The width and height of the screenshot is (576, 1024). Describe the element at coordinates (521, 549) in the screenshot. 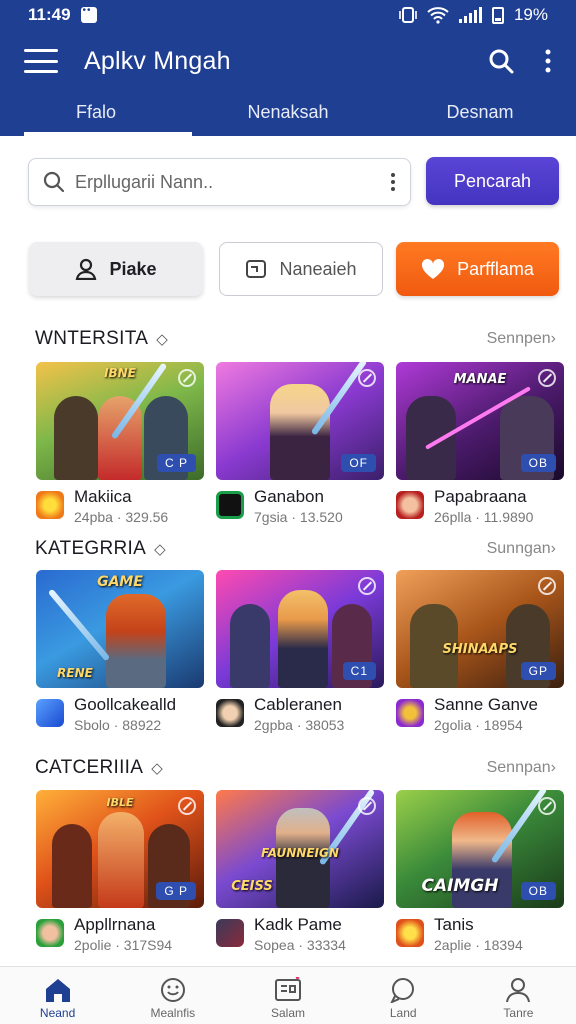

I see `see-more-link: Sunngan›` at that location.